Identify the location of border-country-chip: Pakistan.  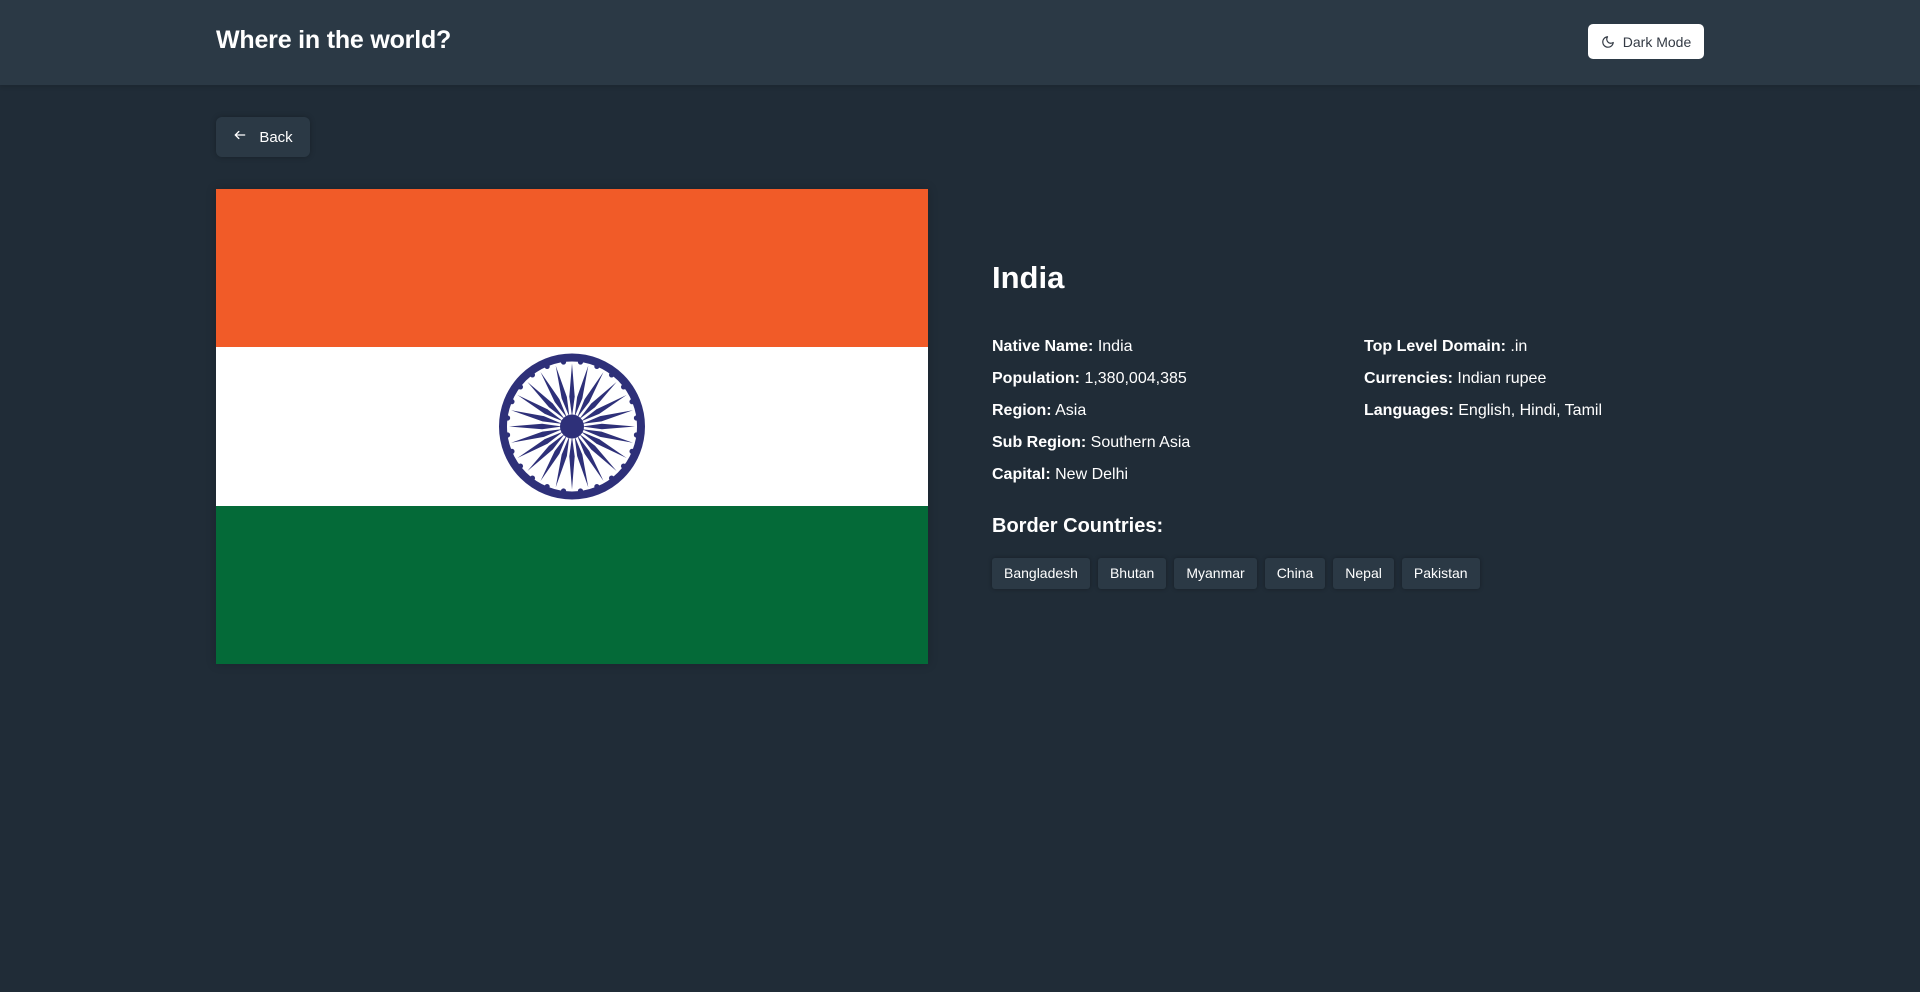
(1440, 573).